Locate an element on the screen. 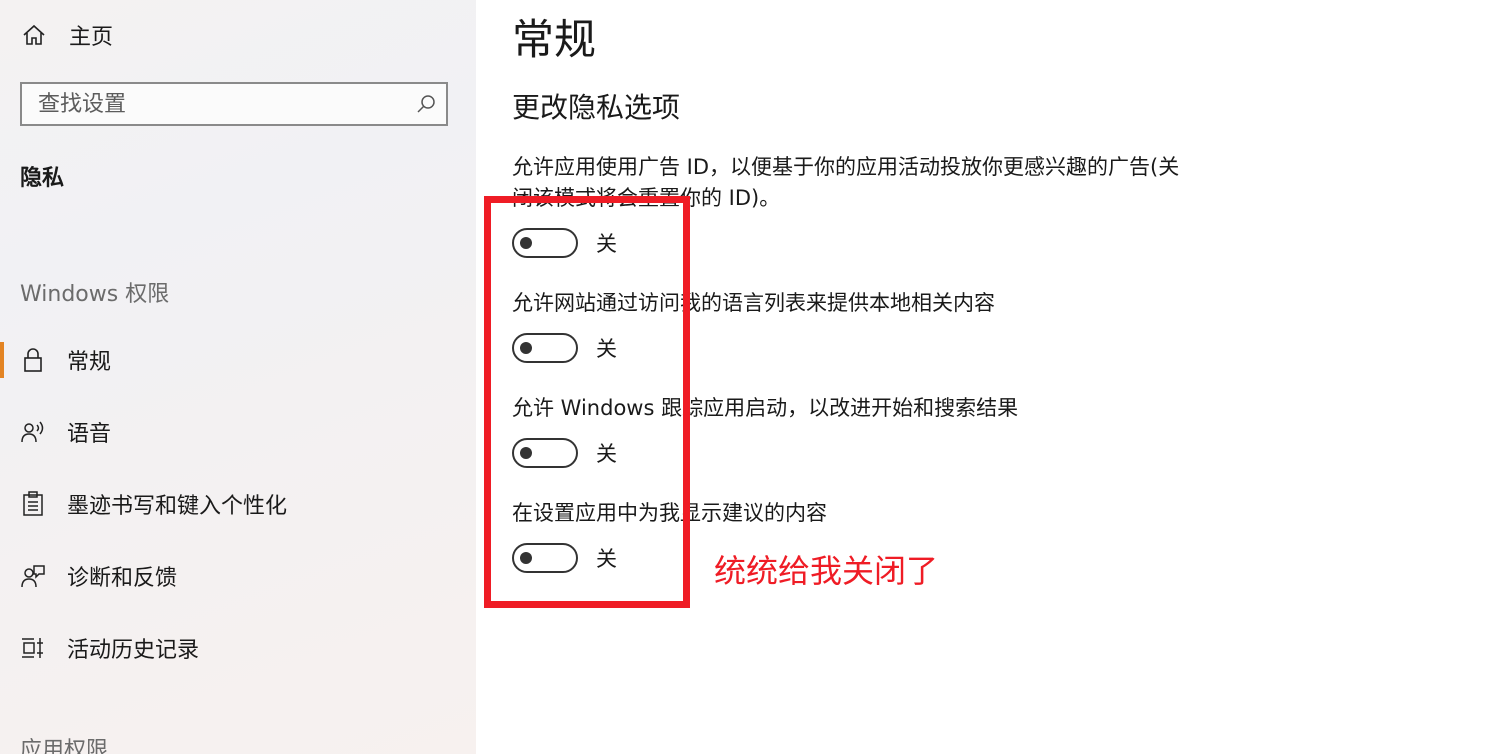  sidebar-item-label: 语音 is located at coordinates (89, 434).